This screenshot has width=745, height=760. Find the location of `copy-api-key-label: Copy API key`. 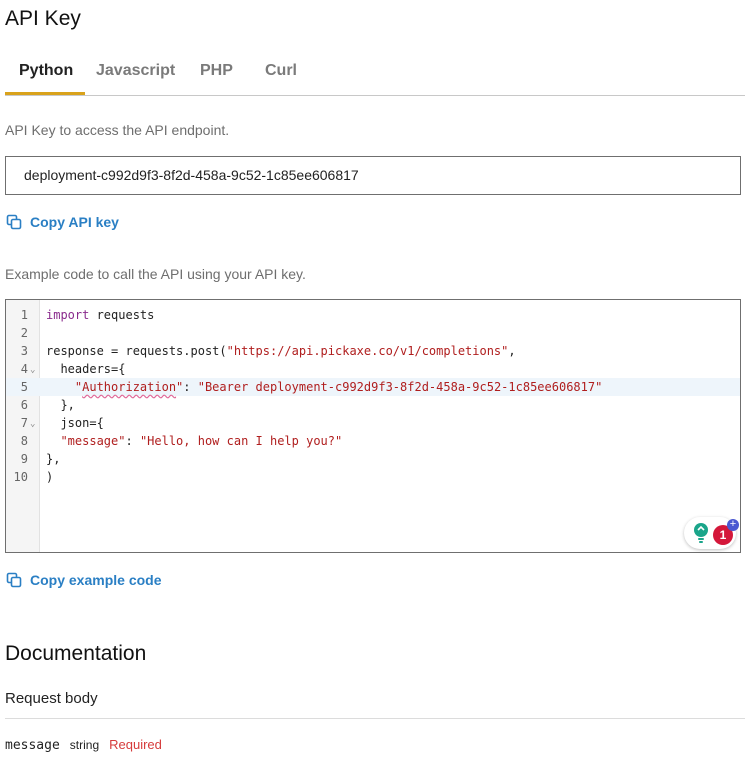

copy-api-key-label: Copy API key is located at coordinates (74, 222).